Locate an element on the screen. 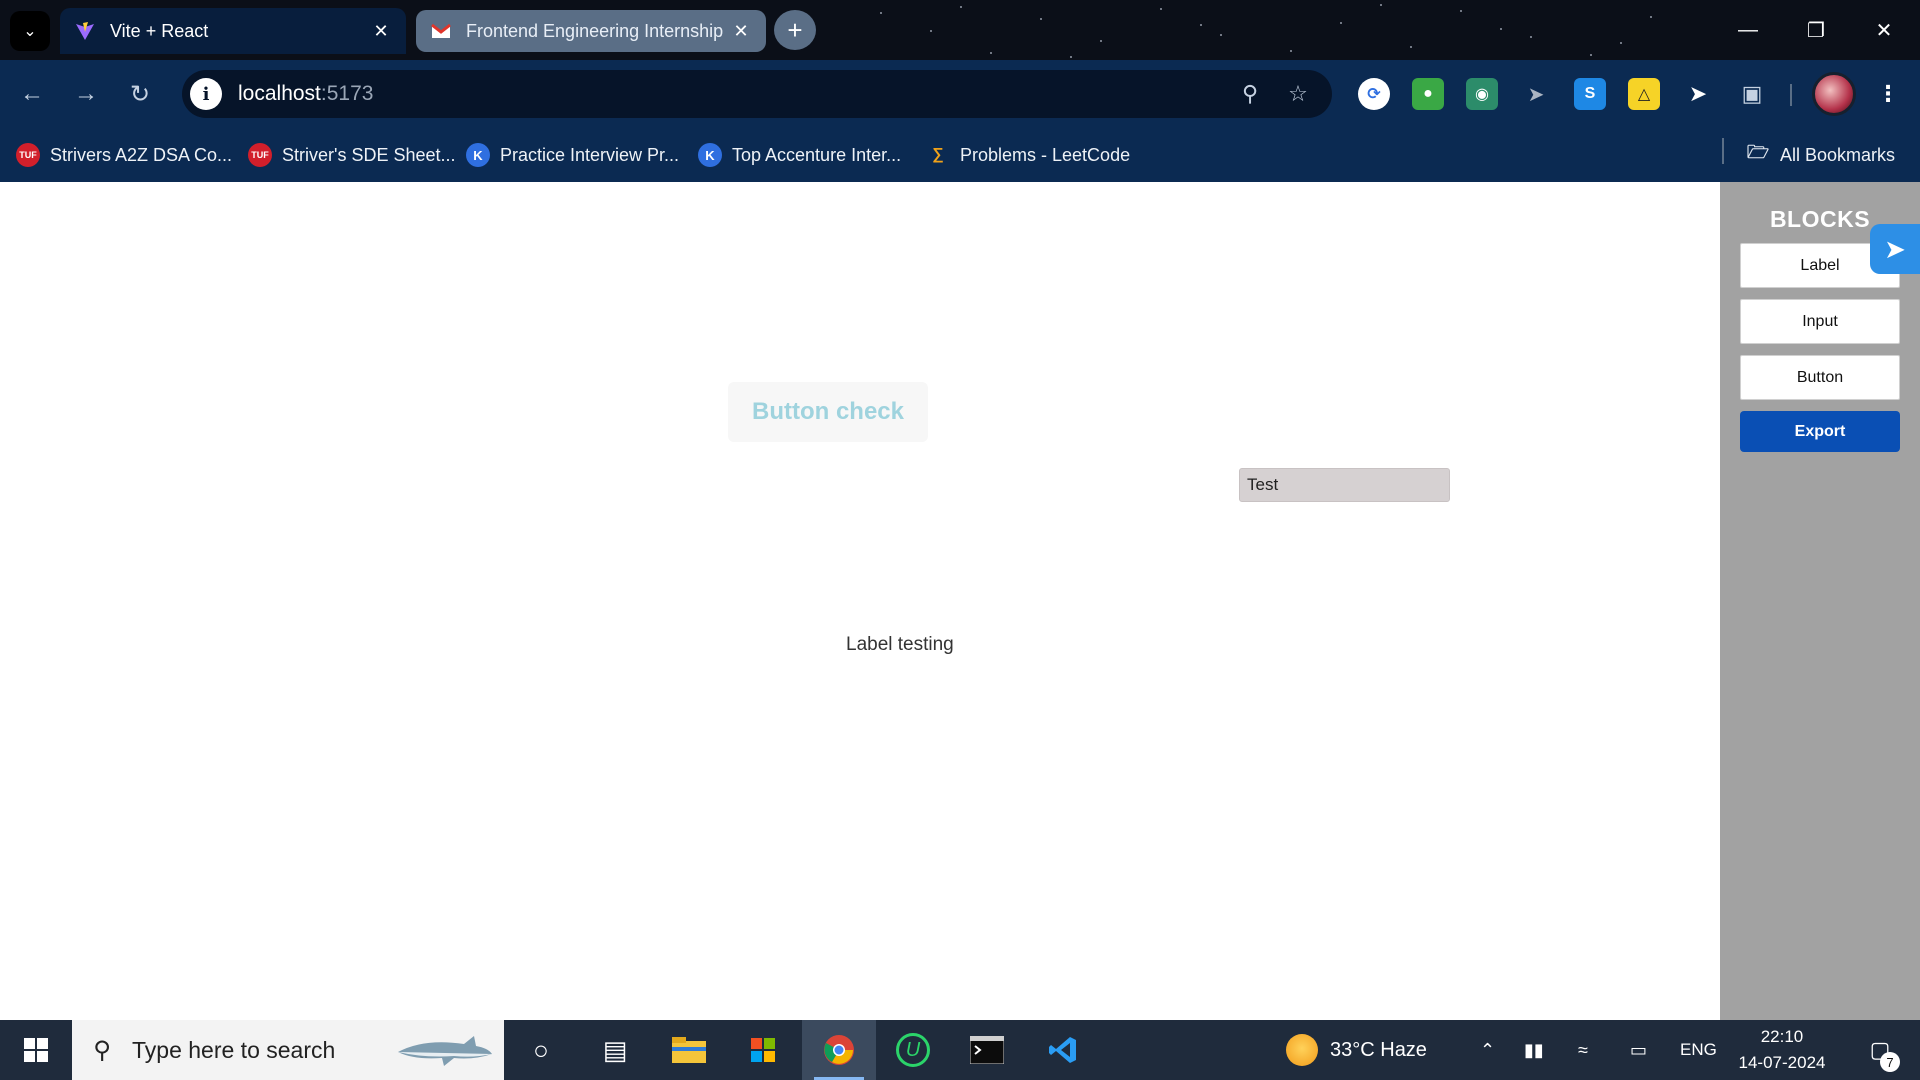  export-button: Export is located at coordinates (1820, 431).